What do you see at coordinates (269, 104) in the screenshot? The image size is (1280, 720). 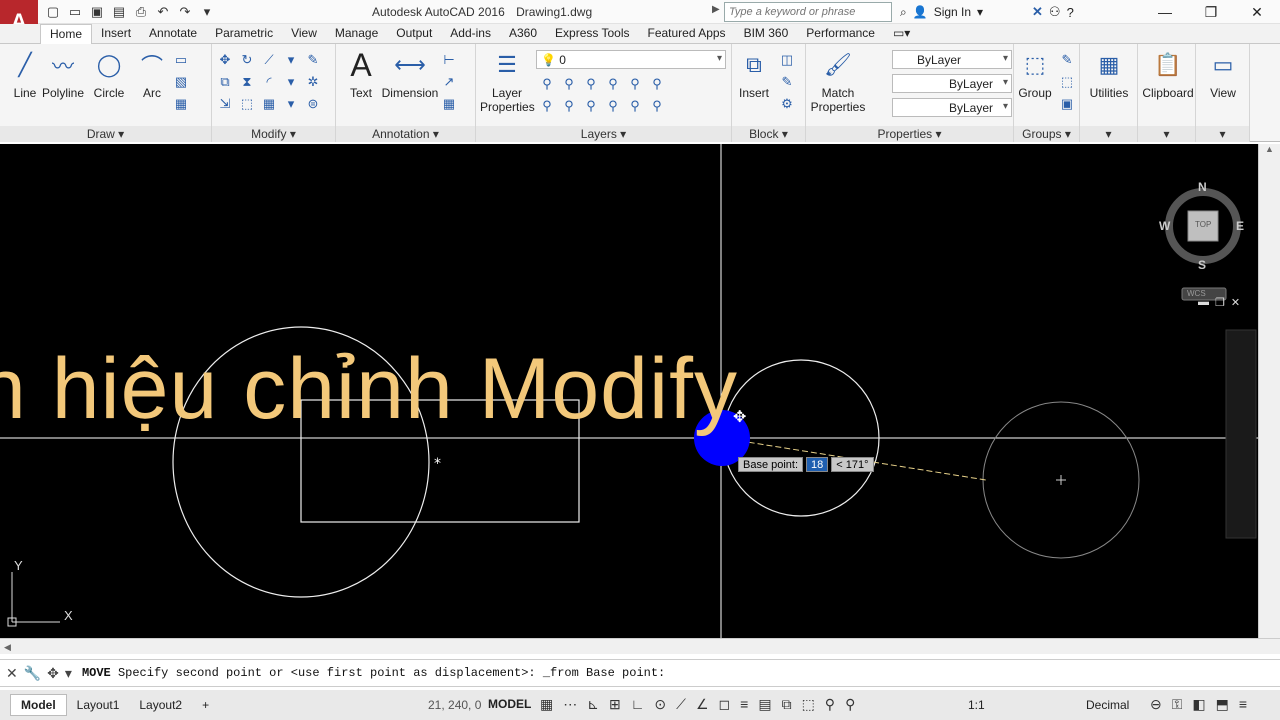 I see `array-icon: ▦` at bounding box center [269, 104].